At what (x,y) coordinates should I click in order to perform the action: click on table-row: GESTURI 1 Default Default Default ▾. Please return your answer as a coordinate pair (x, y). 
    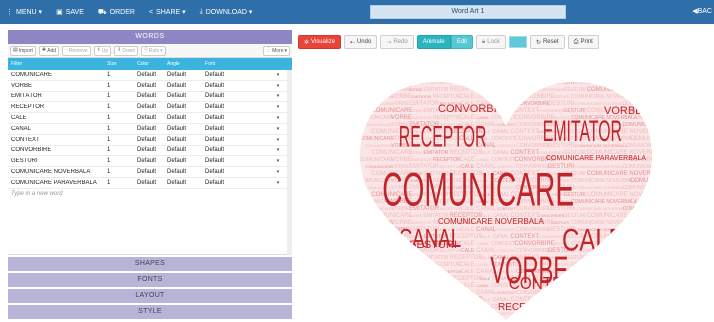
    Looking at the image, I should click on (150, 162).